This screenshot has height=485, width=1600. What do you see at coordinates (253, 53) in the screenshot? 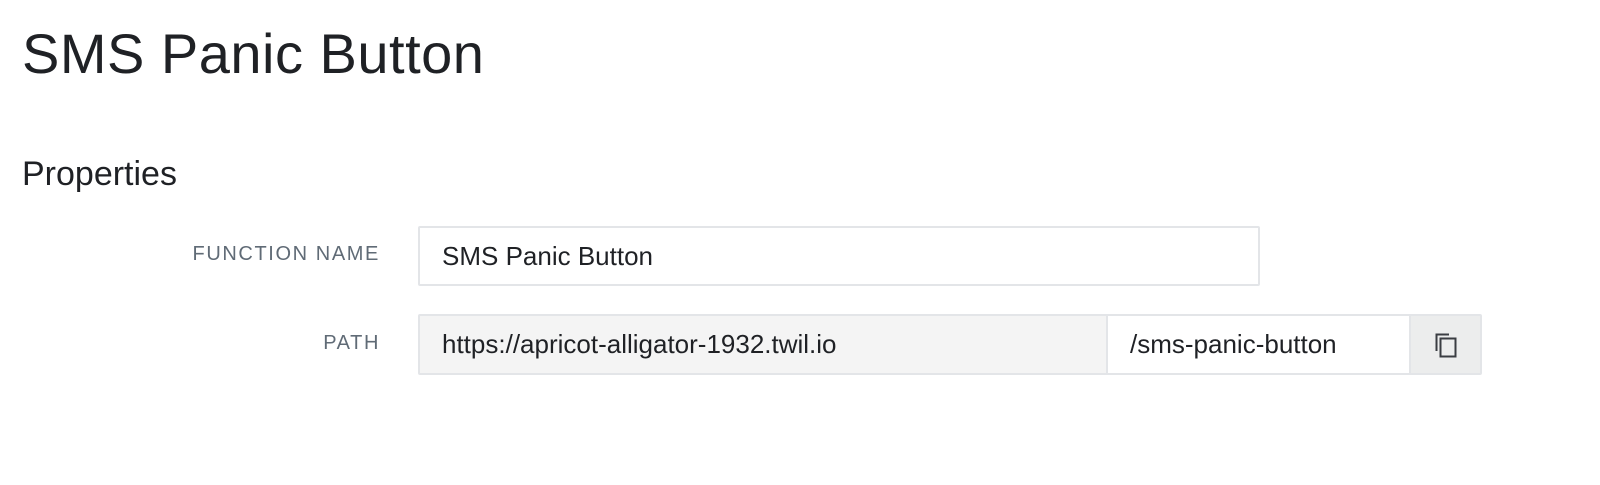
I see `page-title: SMS Panic Button` at bounding box center [253, 53].